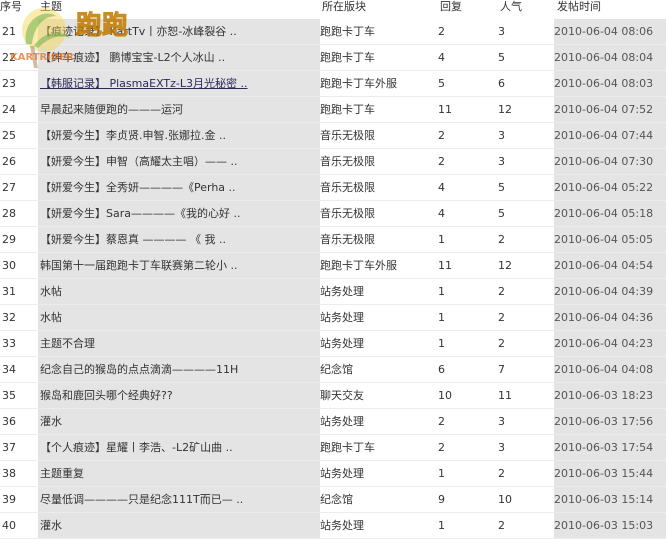 The image size is (666, 539). Describe the element at coordinates (179, 58) in the screenshot. I see `thread-title-link: 【绅车痕迹】 鹏博宝宝-L2个人冰山 ..` at that location.